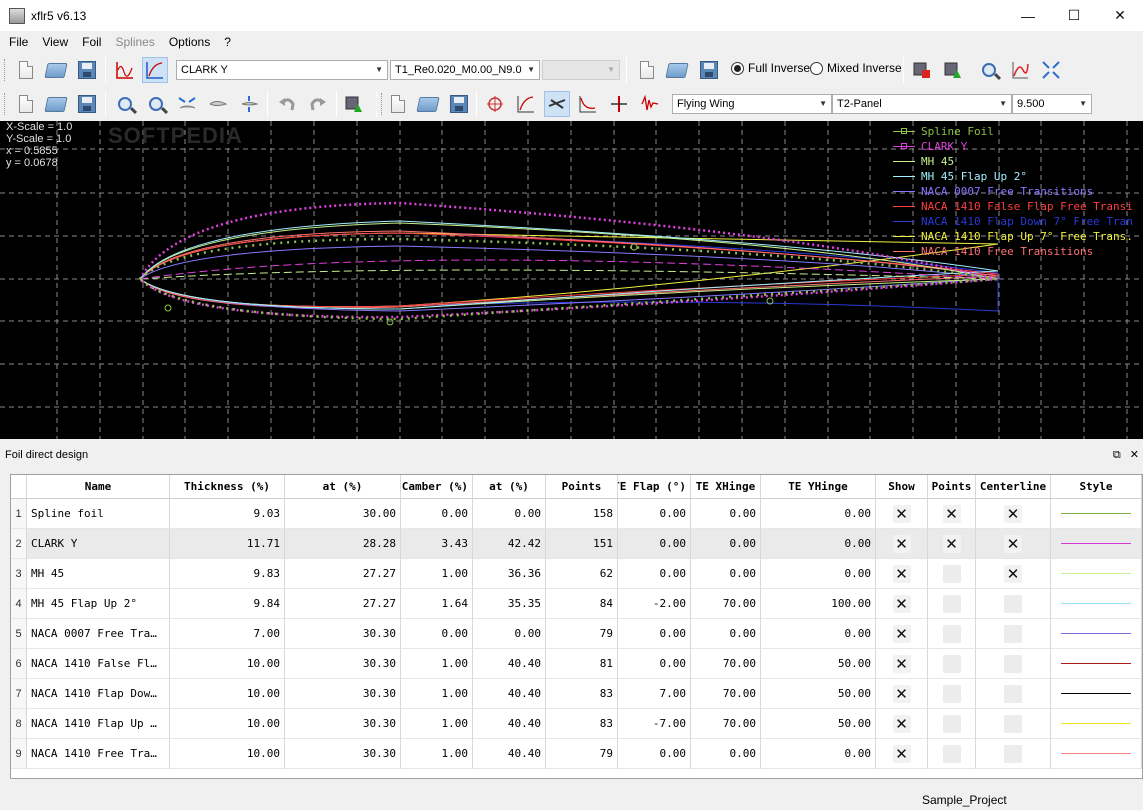 Image resolution: width=1143 pixels, height=810 pixels. I want to click on menu-help: ?, so click(227, 42).